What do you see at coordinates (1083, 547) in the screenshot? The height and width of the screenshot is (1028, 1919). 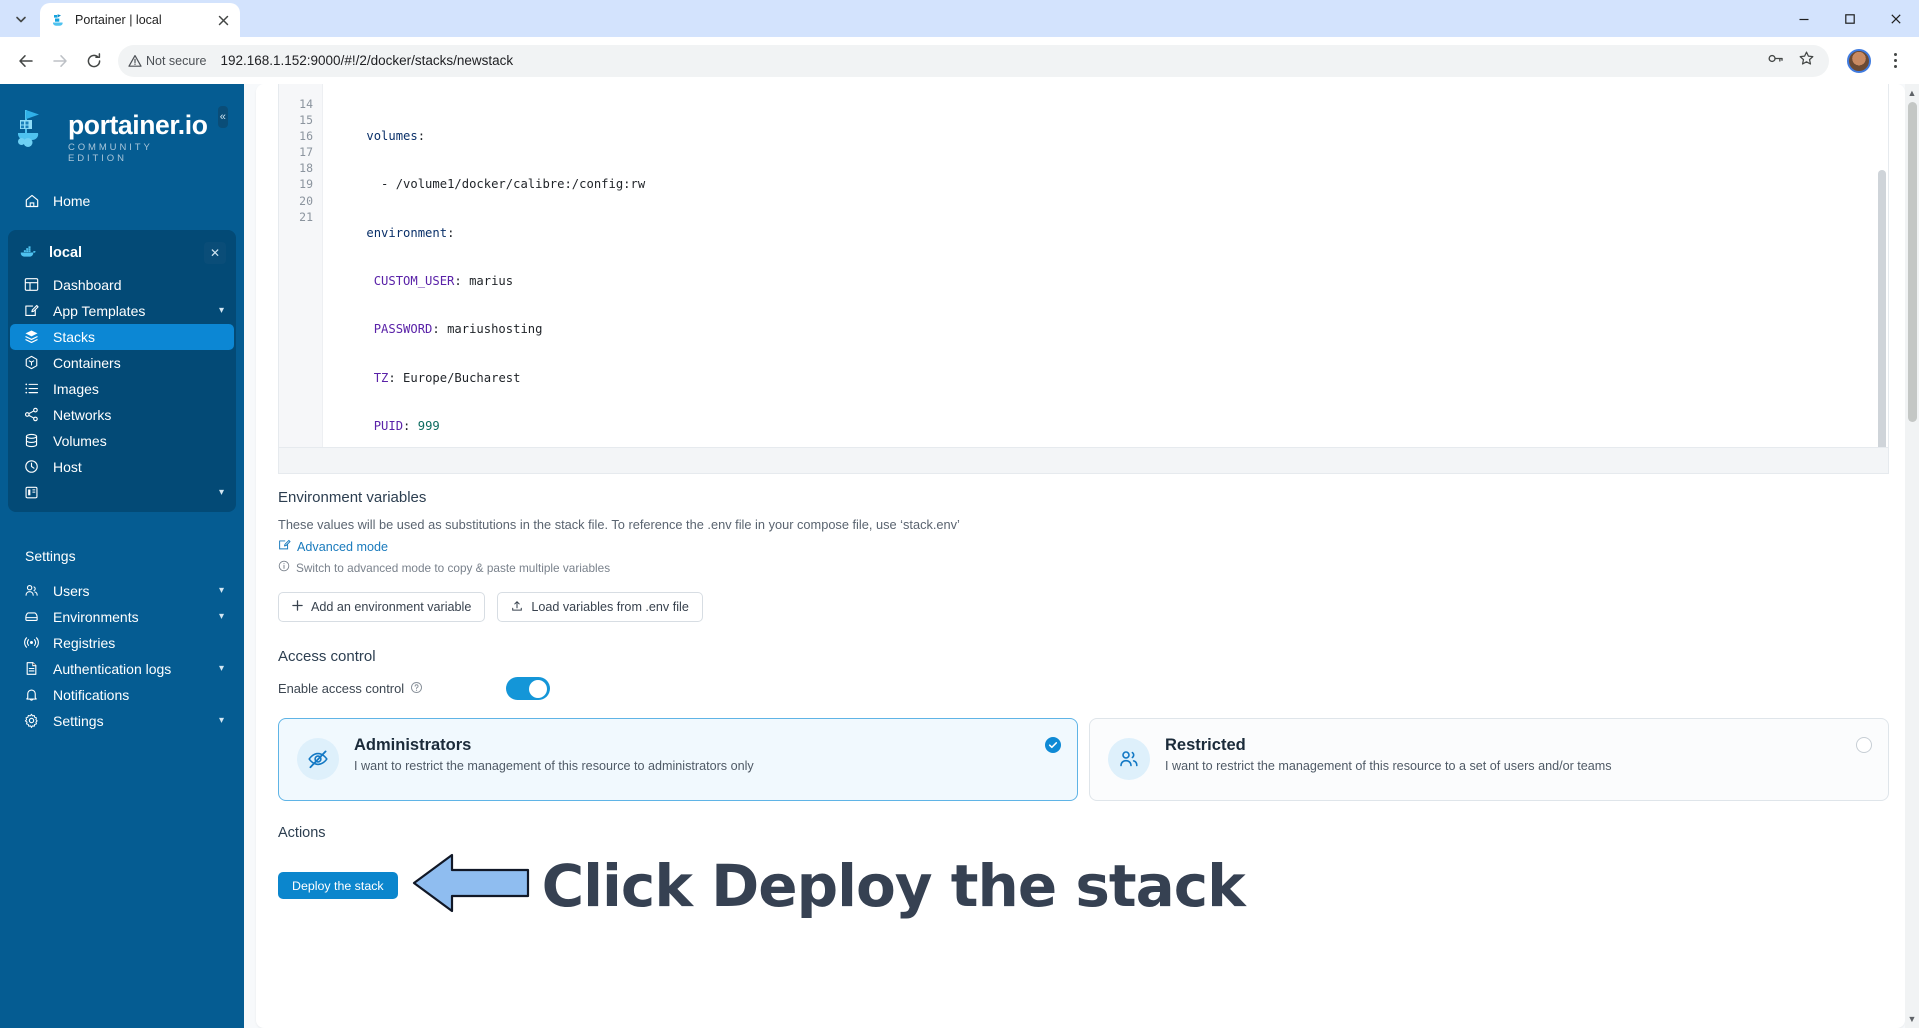 I see `advanced-mode-row: Advanced mode` at bounding box center [1083, 547].